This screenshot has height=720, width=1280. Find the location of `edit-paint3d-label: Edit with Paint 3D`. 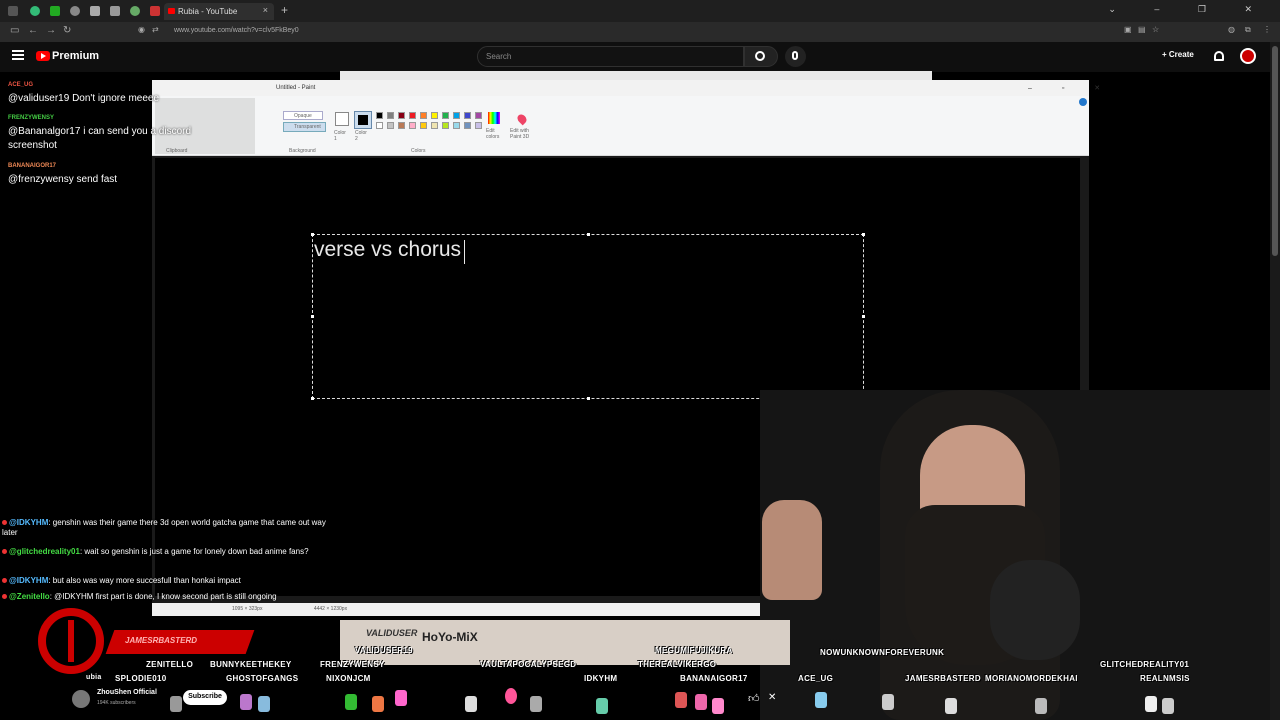

edit-paint3d-label: Edit with Paint 3D is located at coordinates (520, 134).